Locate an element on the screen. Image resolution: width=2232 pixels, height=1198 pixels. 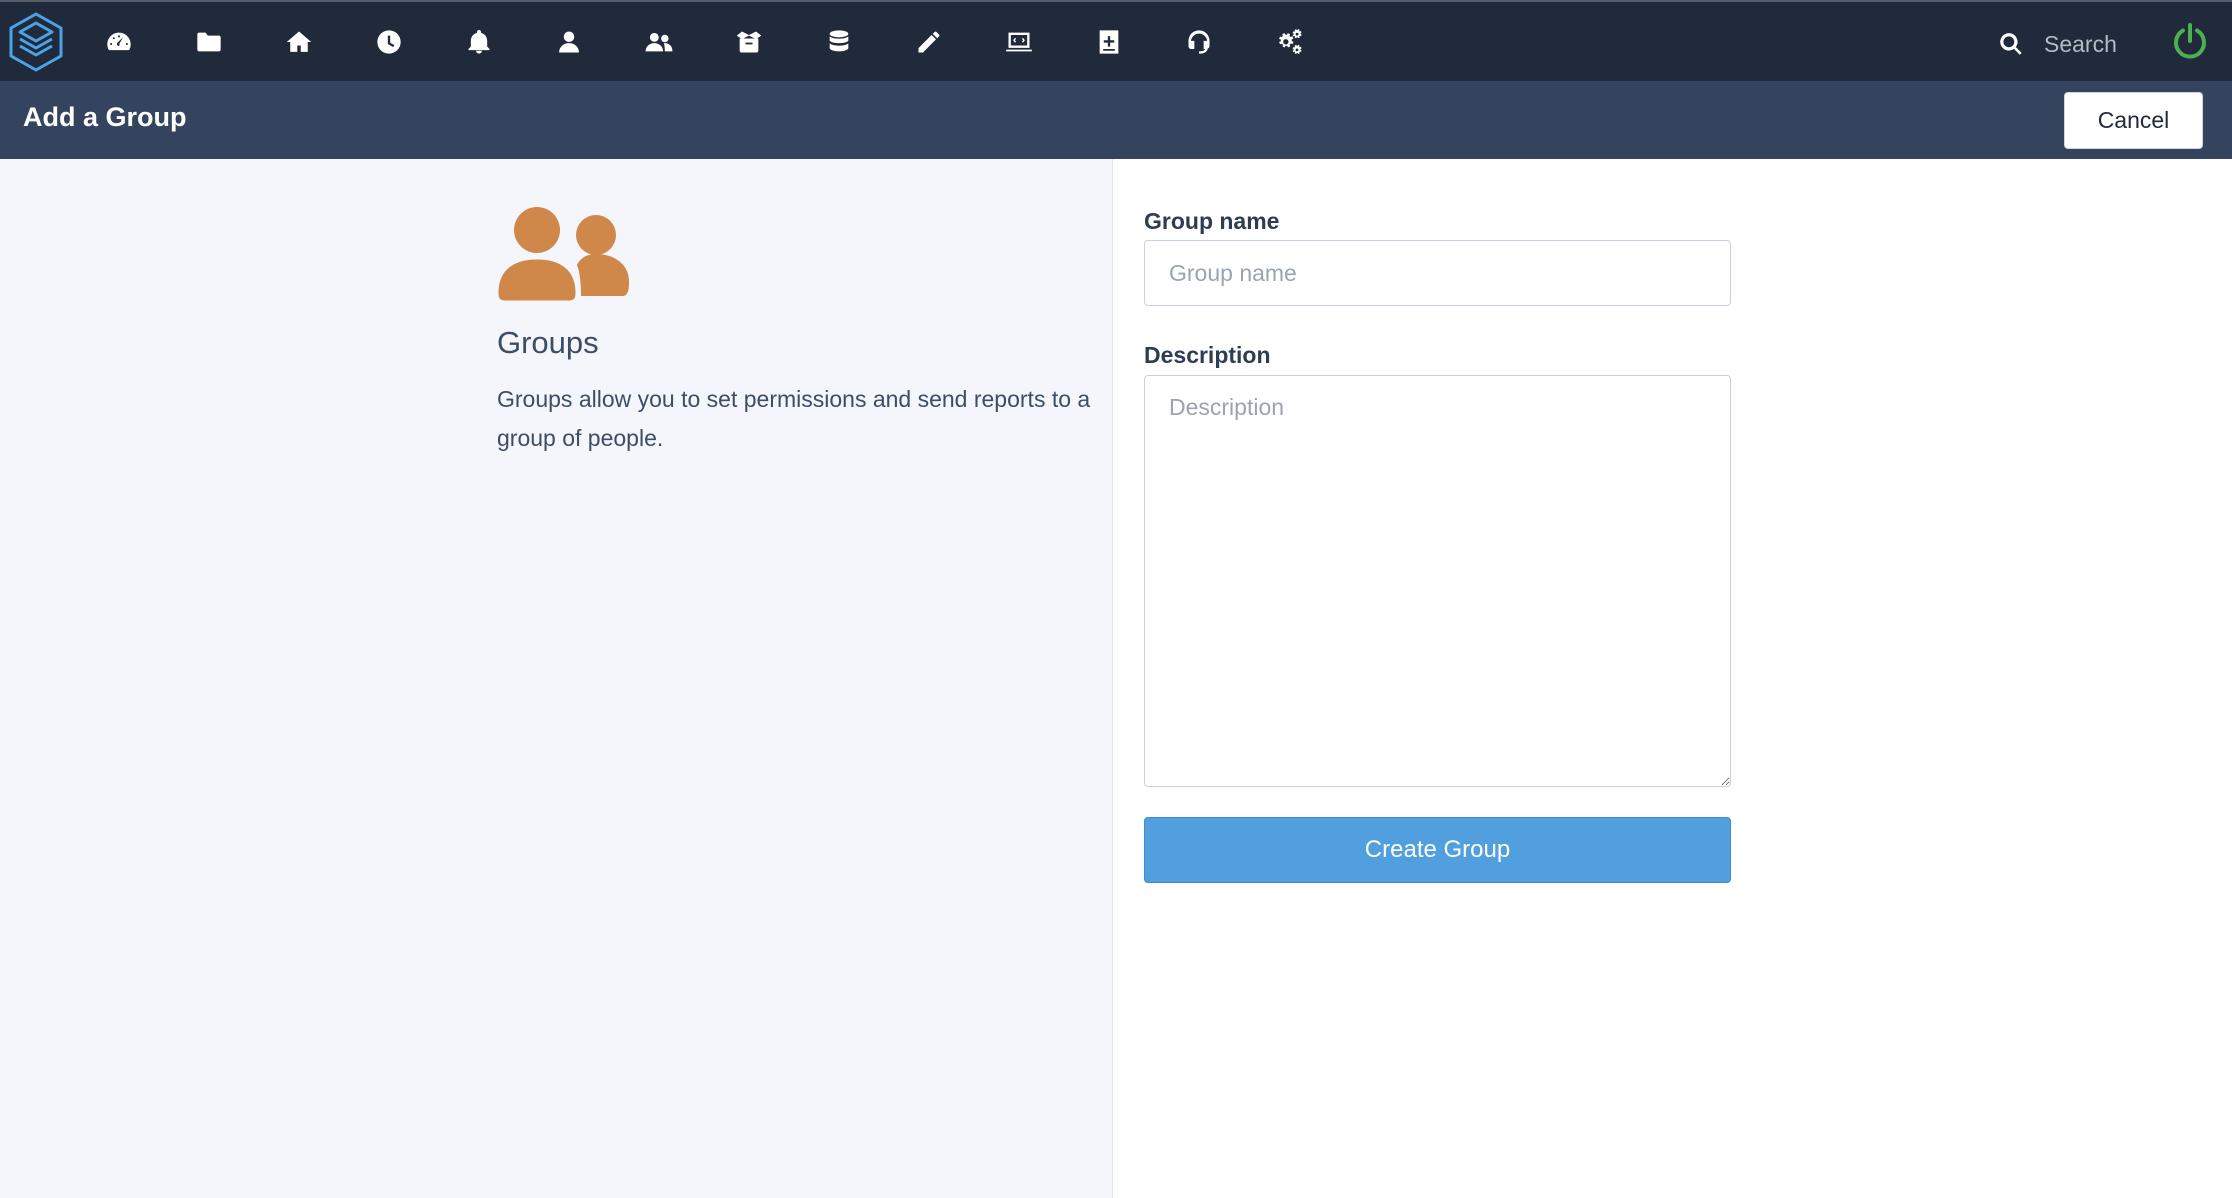
top-navbar: Search is located at coordinates (1116, 40).